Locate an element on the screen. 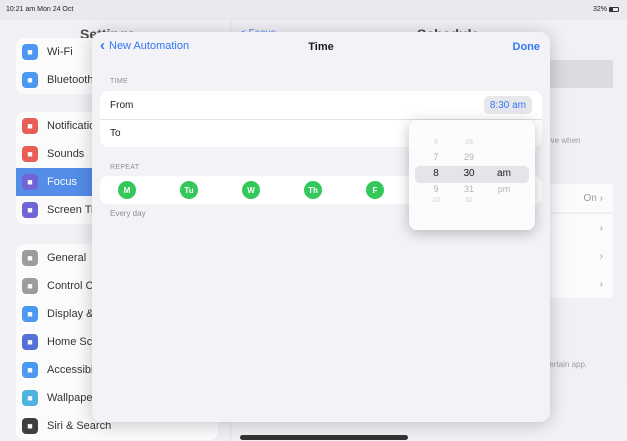 Image resolution: width=627 pixels, height=441 pixels. day-toggle: Tu is located at coordinates (189, 190).